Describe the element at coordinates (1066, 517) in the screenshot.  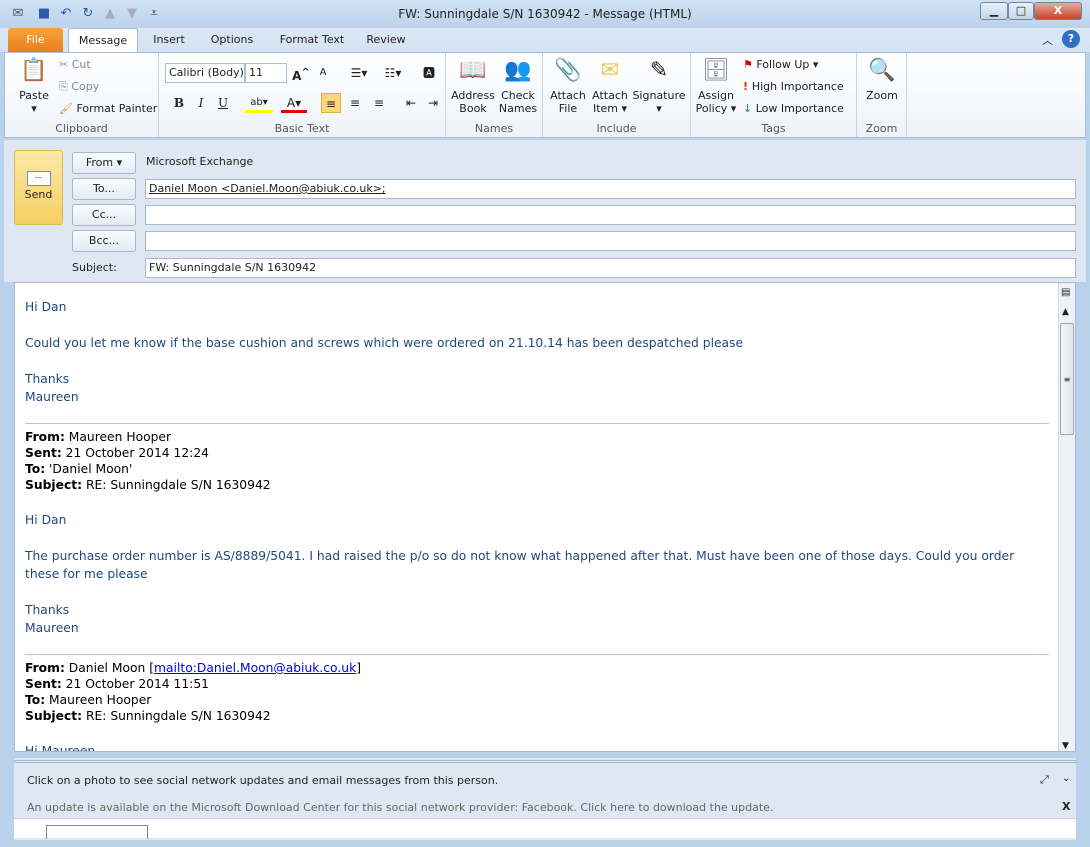
I see `vertical-scrollbar: ▤ ▲ ≡ ▼` at that location.